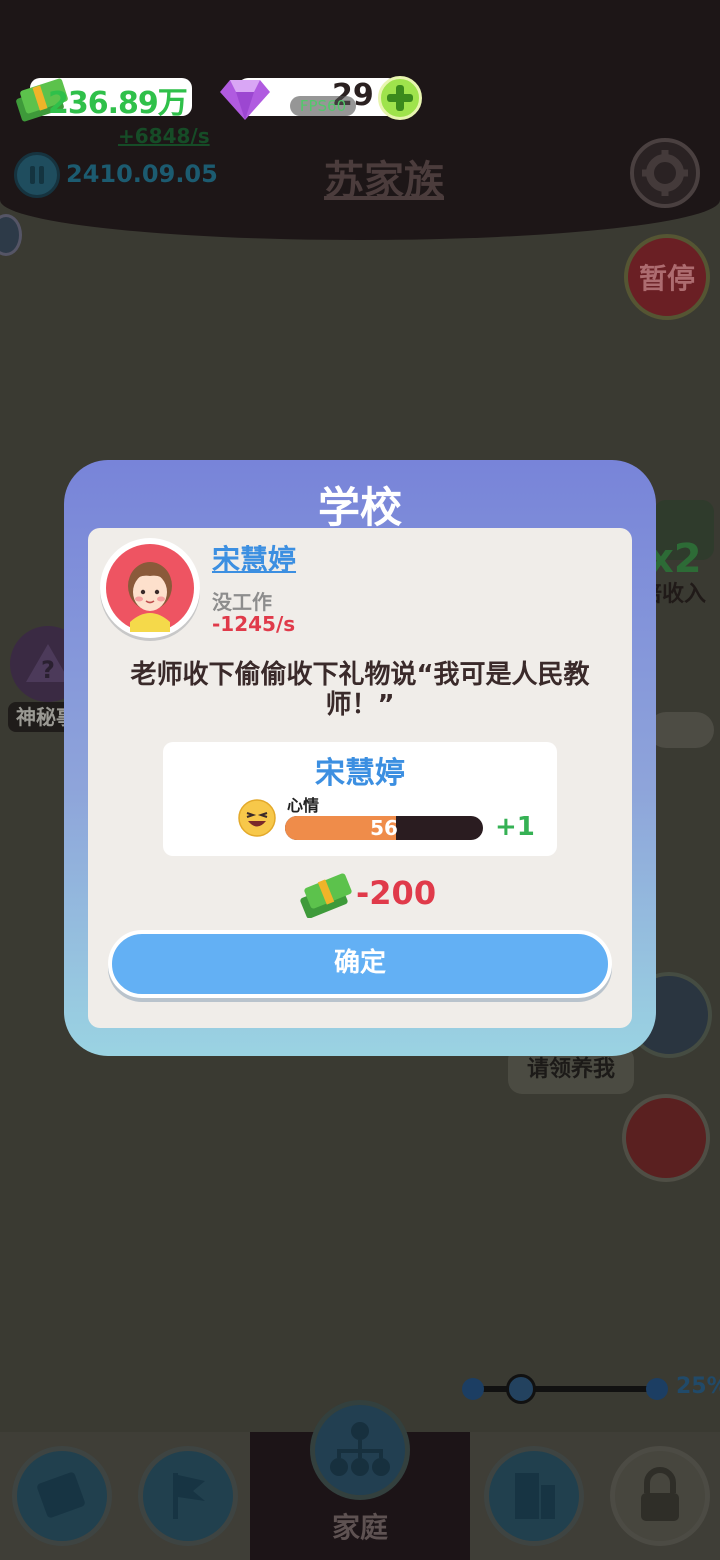 The width and height of the screenshot is (720, 1560). I want to click on pause-button: 暂停, so click(667, 277).